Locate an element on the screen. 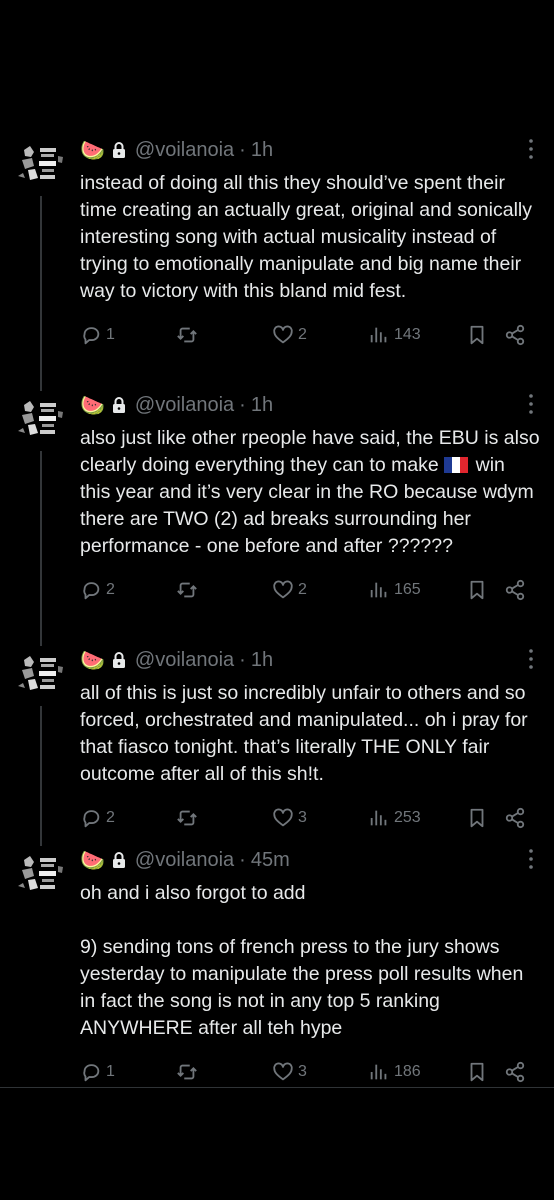  view-count: 165 is located at coordinates (407, 589).